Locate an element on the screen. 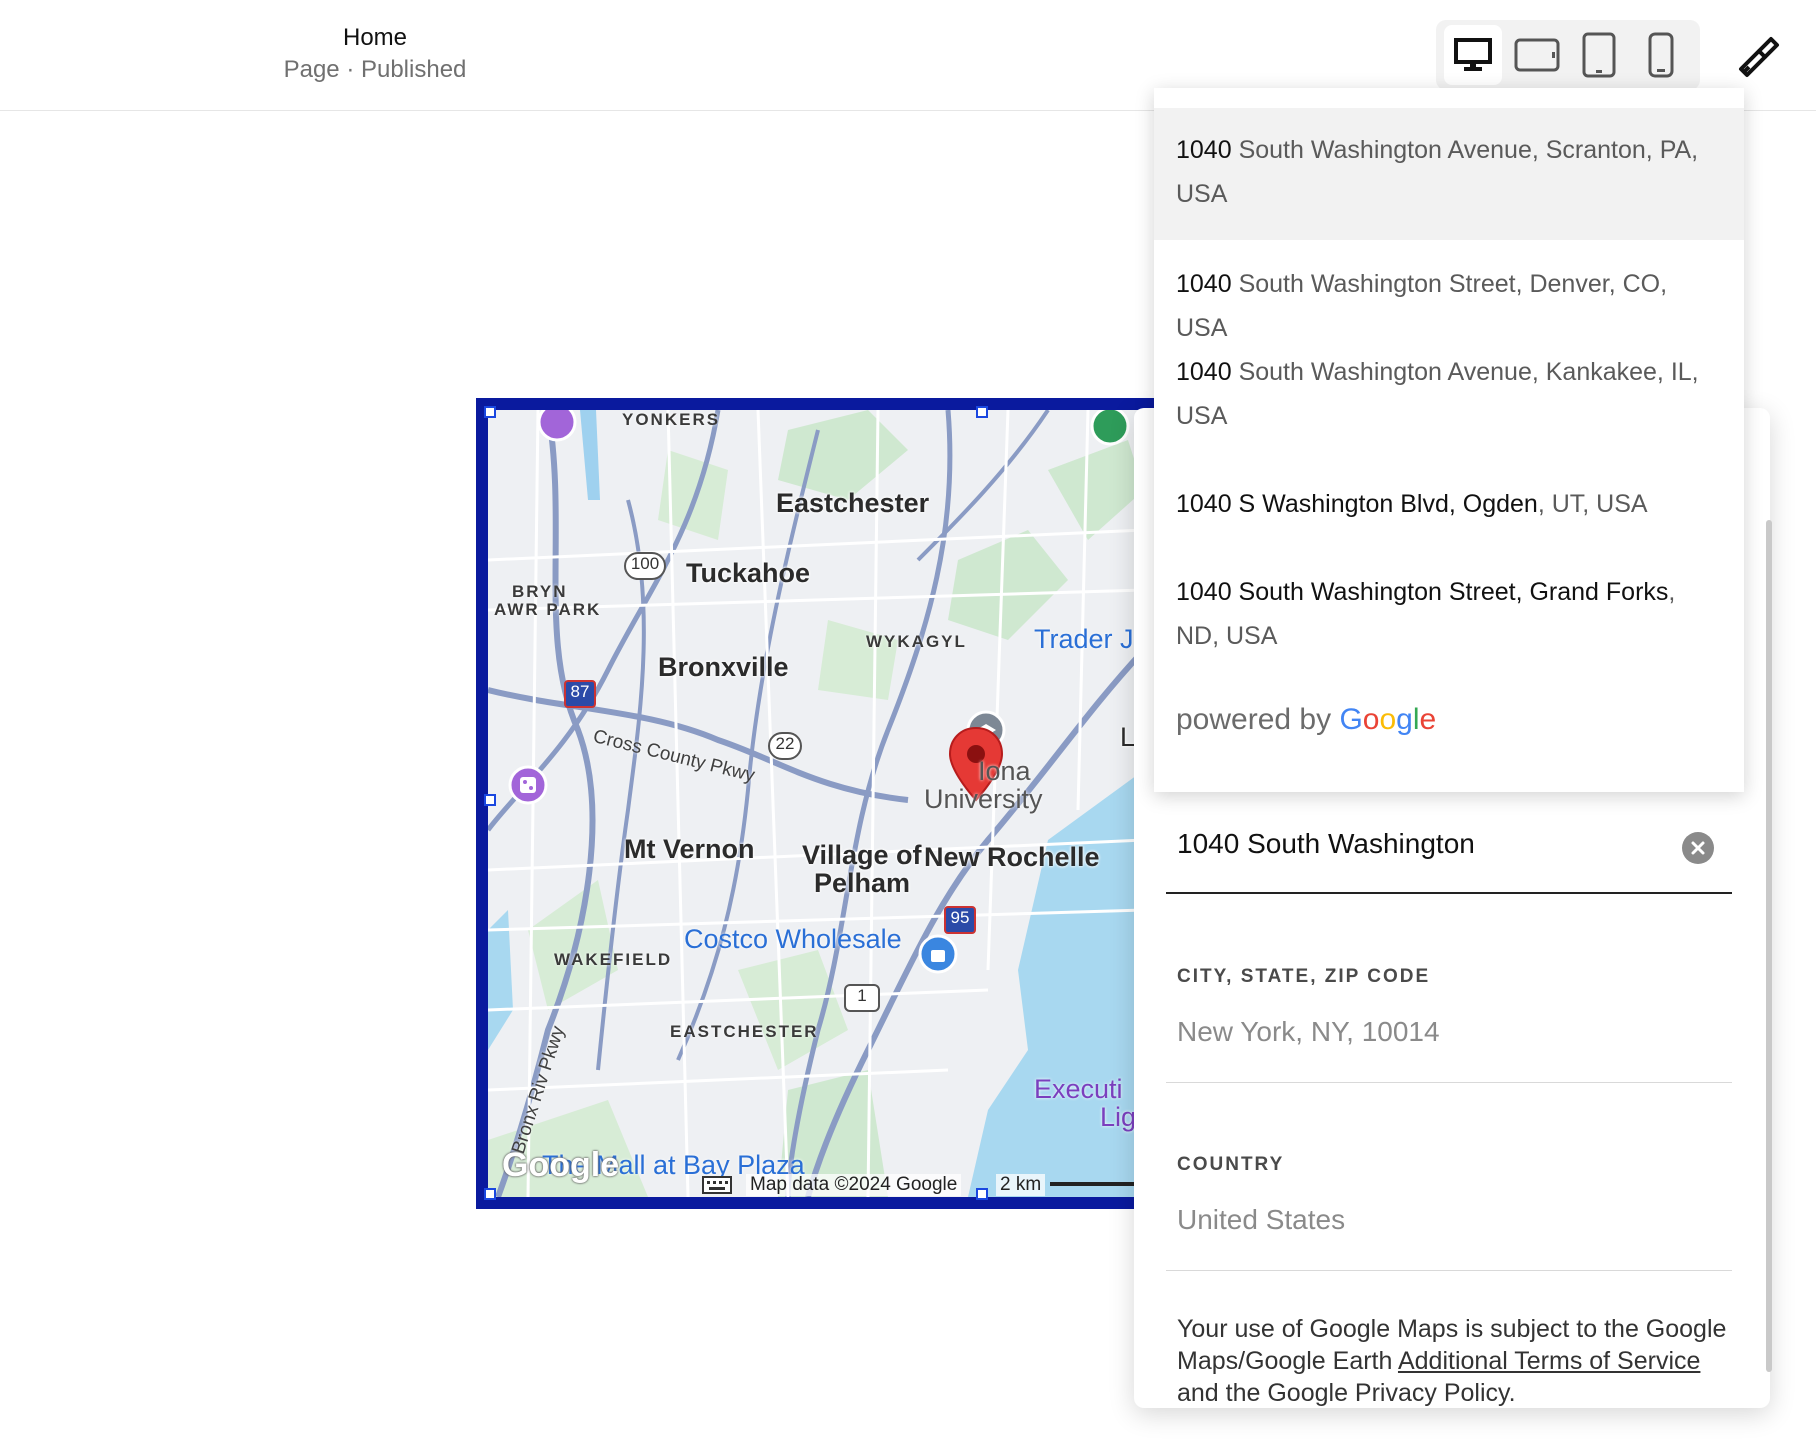  map-label-executive: Executi is located at coordinates (1078, 1089).